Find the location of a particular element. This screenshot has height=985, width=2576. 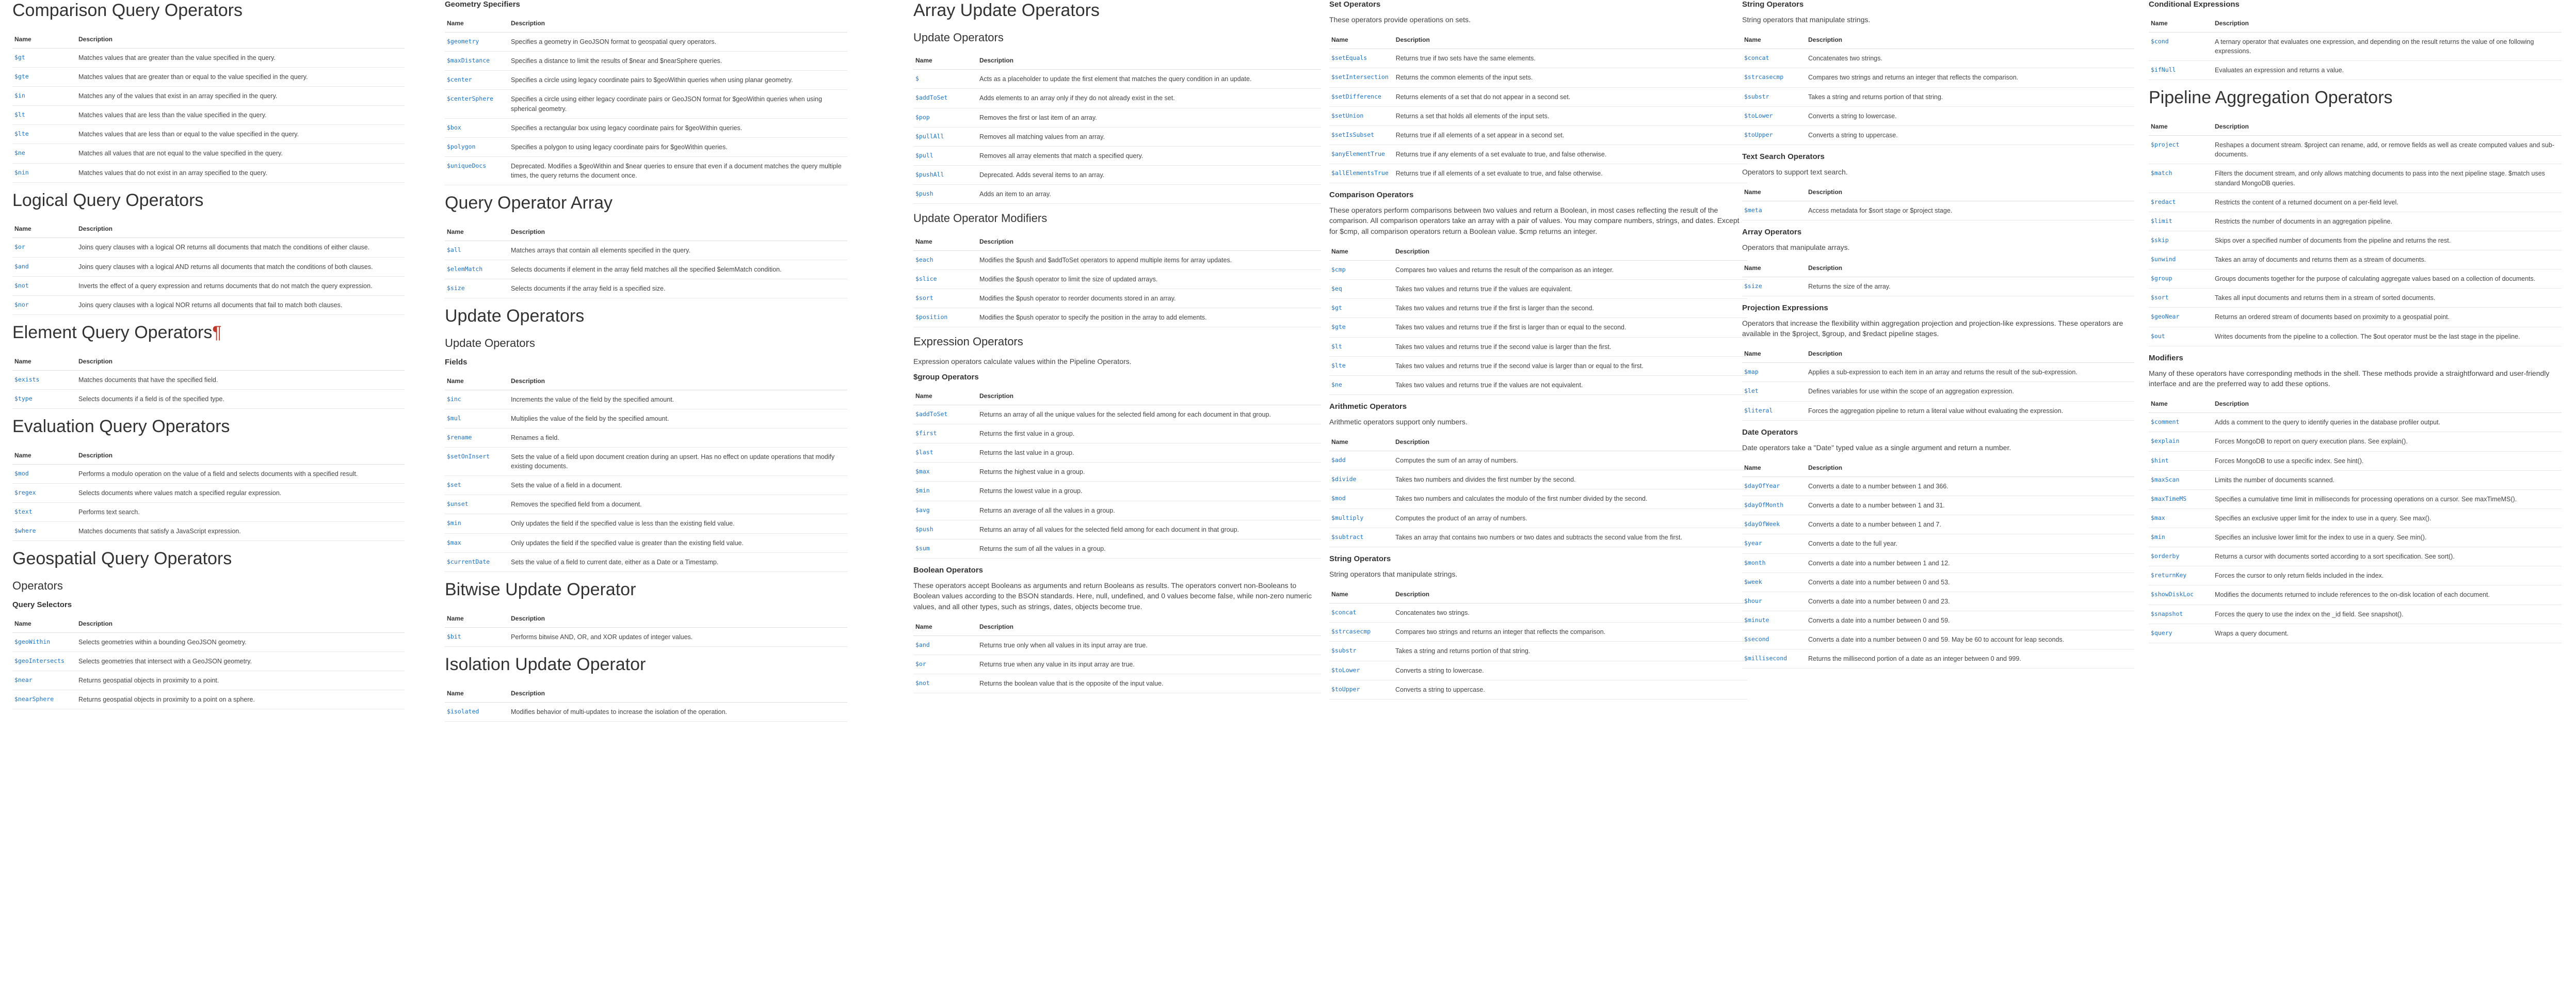

operator-link: $mod is located at coordinates (1361, 499).